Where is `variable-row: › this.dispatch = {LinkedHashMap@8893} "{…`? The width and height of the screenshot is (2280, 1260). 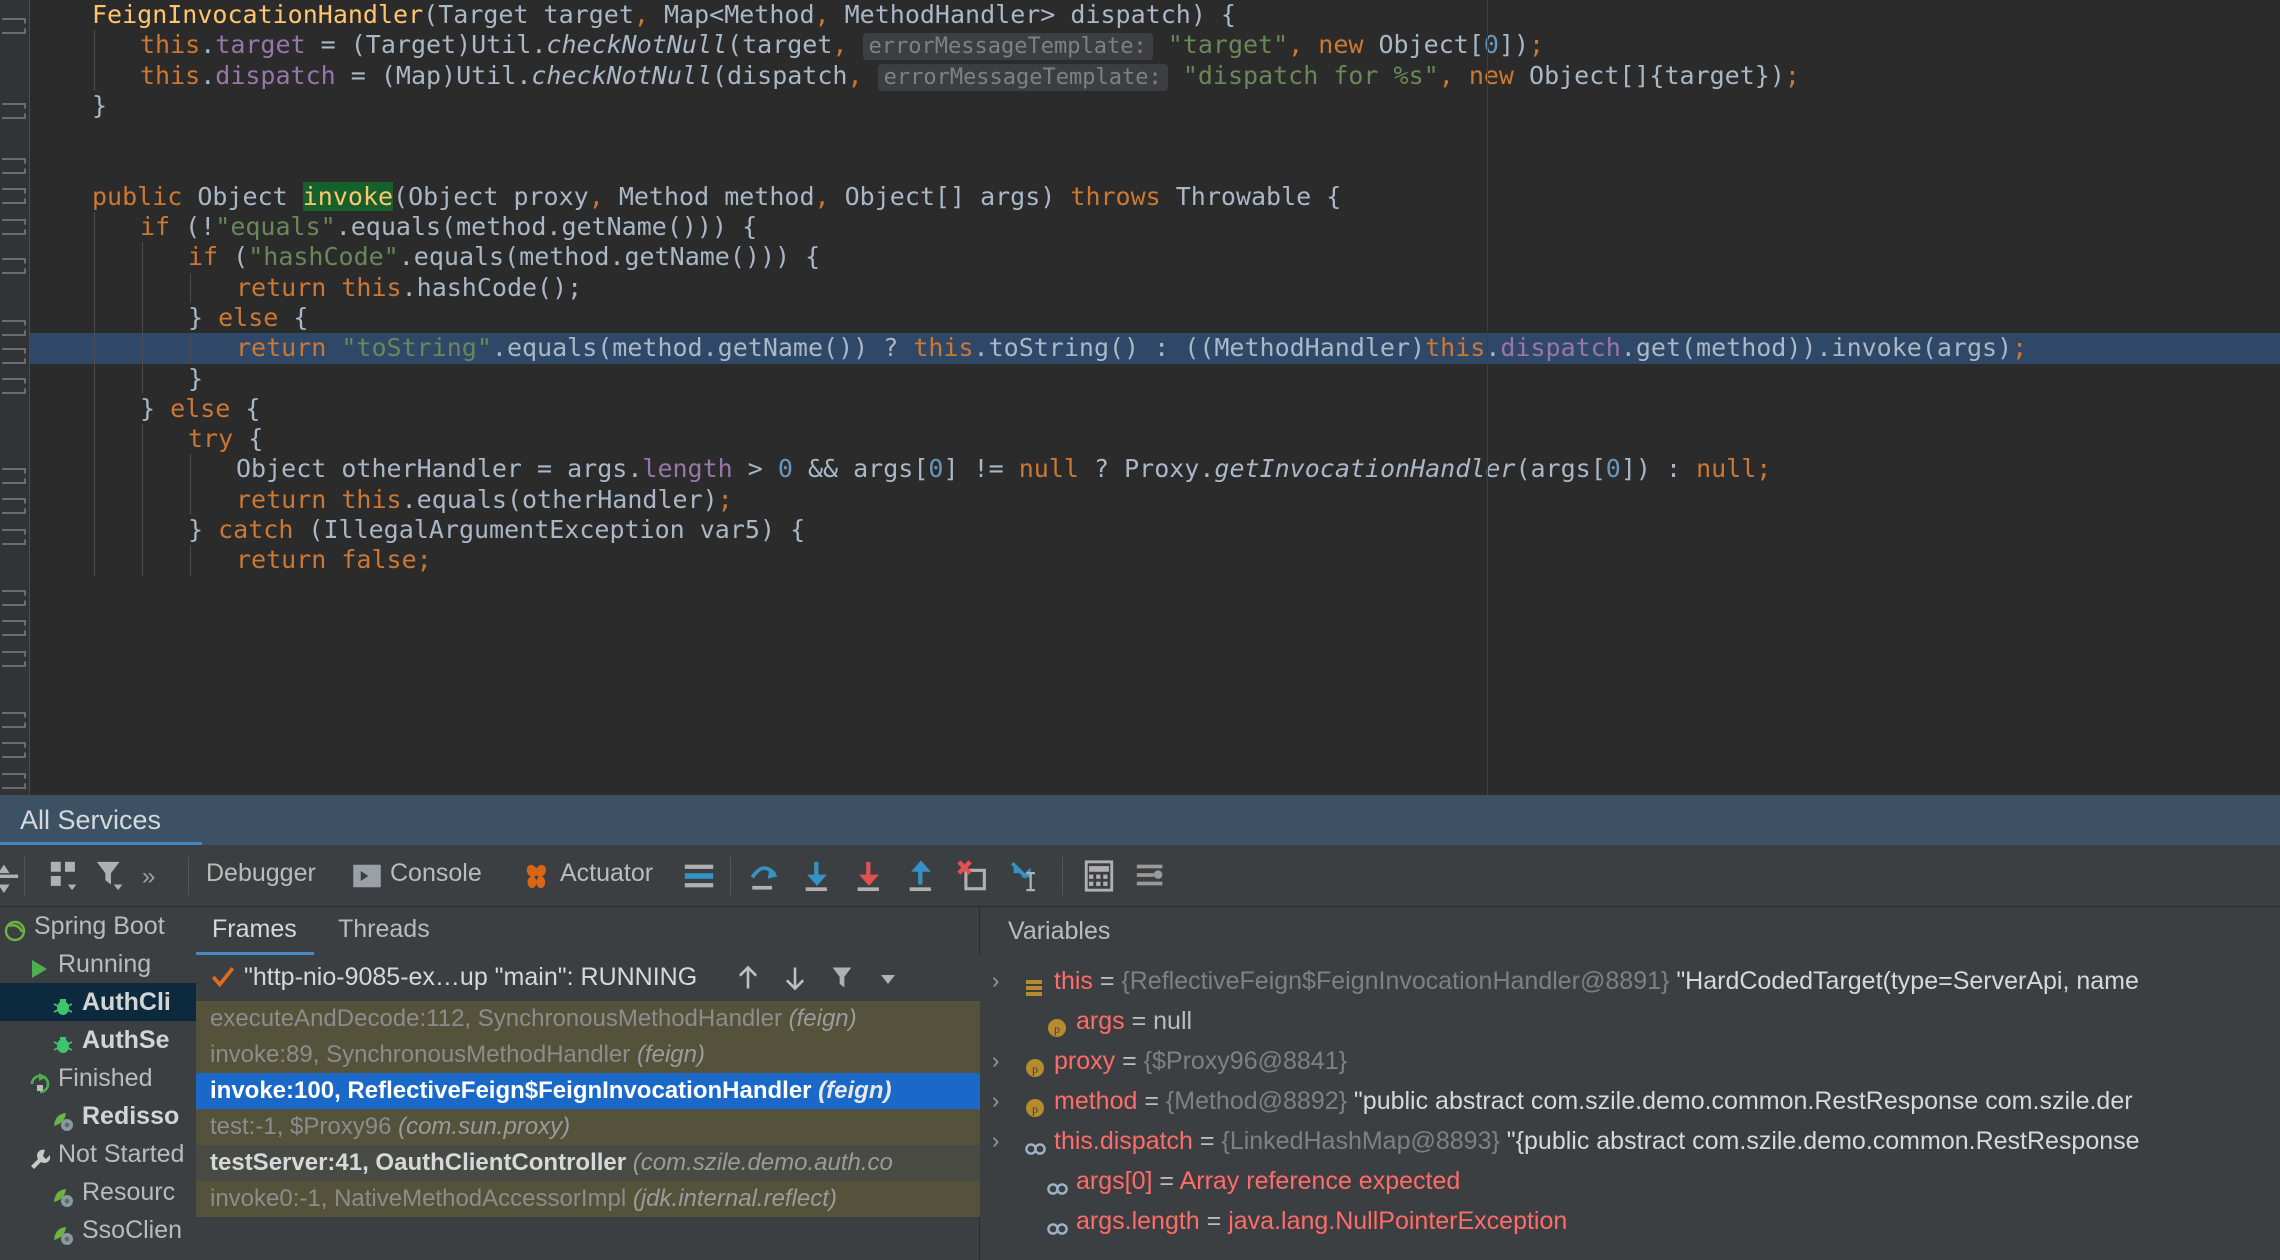
variable-row: › this.dispatch = {LinkedHashMap@8893} "{… is located at coordinates (1630, 1141).